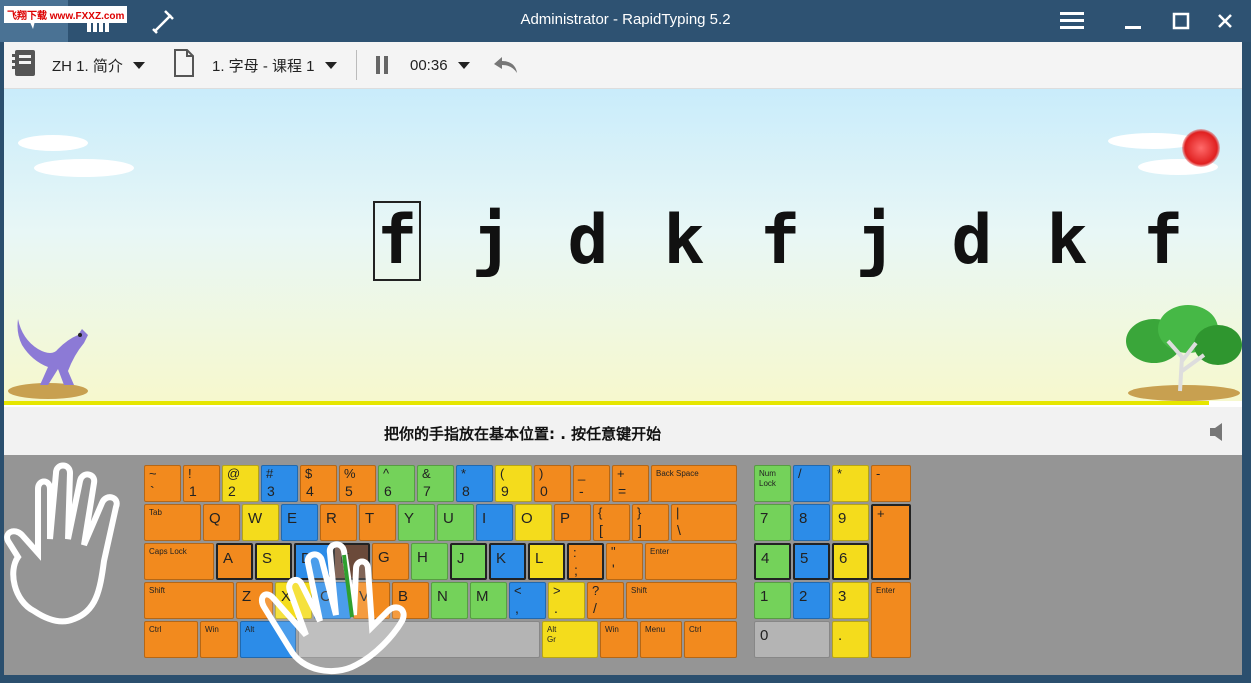 Image resolution: width=1251 pixels, height=683 pixels. Describe the element at coordinates (572, 522) in the screenshot. I see `key-p: P` at that location.